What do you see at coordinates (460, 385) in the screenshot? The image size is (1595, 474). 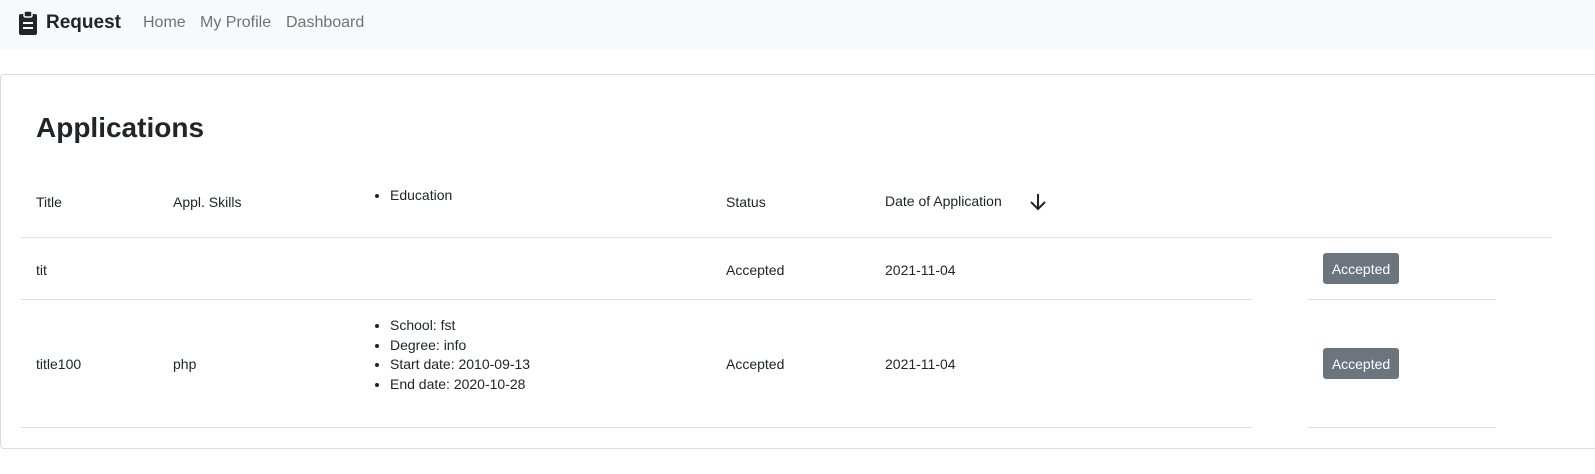 I see `education-end-date: End date: 2020-10-28` at bounding box center [460, 385].